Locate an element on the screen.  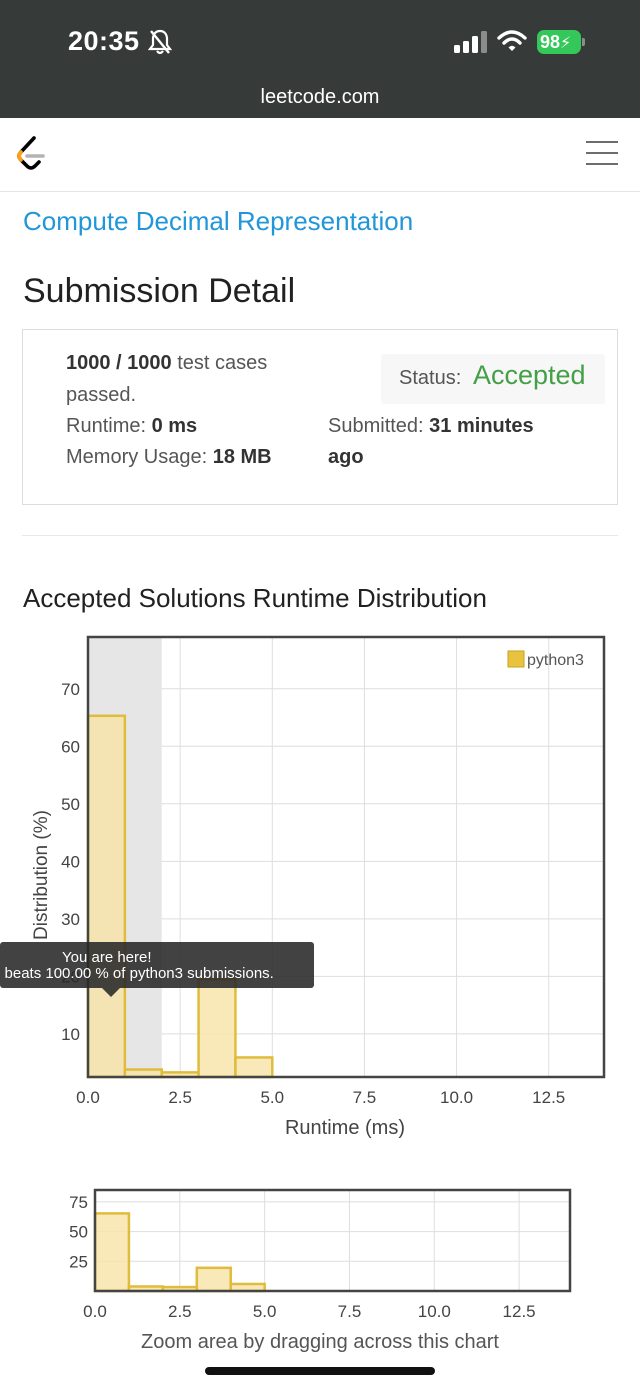
hamburger-menu-icon is located at coordinates (602, 153).